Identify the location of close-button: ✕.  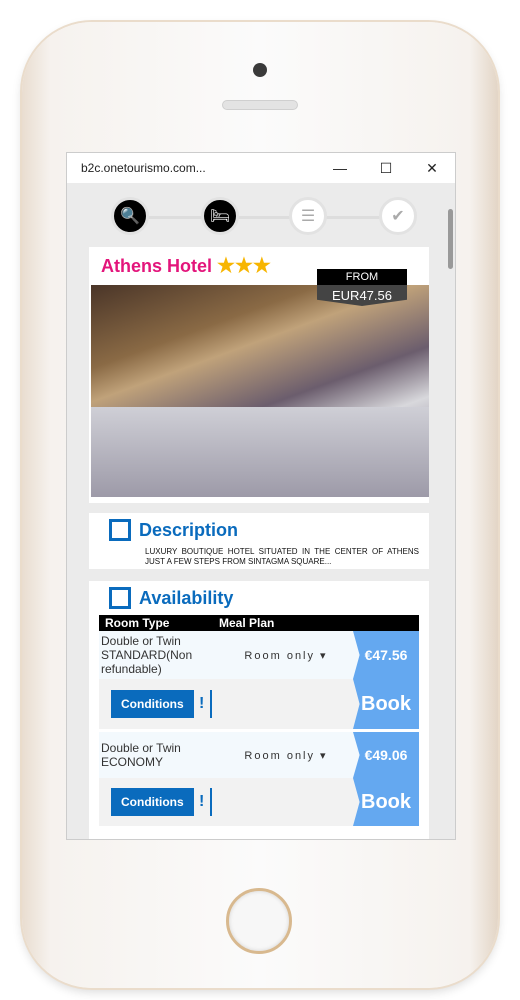
(432, 168).